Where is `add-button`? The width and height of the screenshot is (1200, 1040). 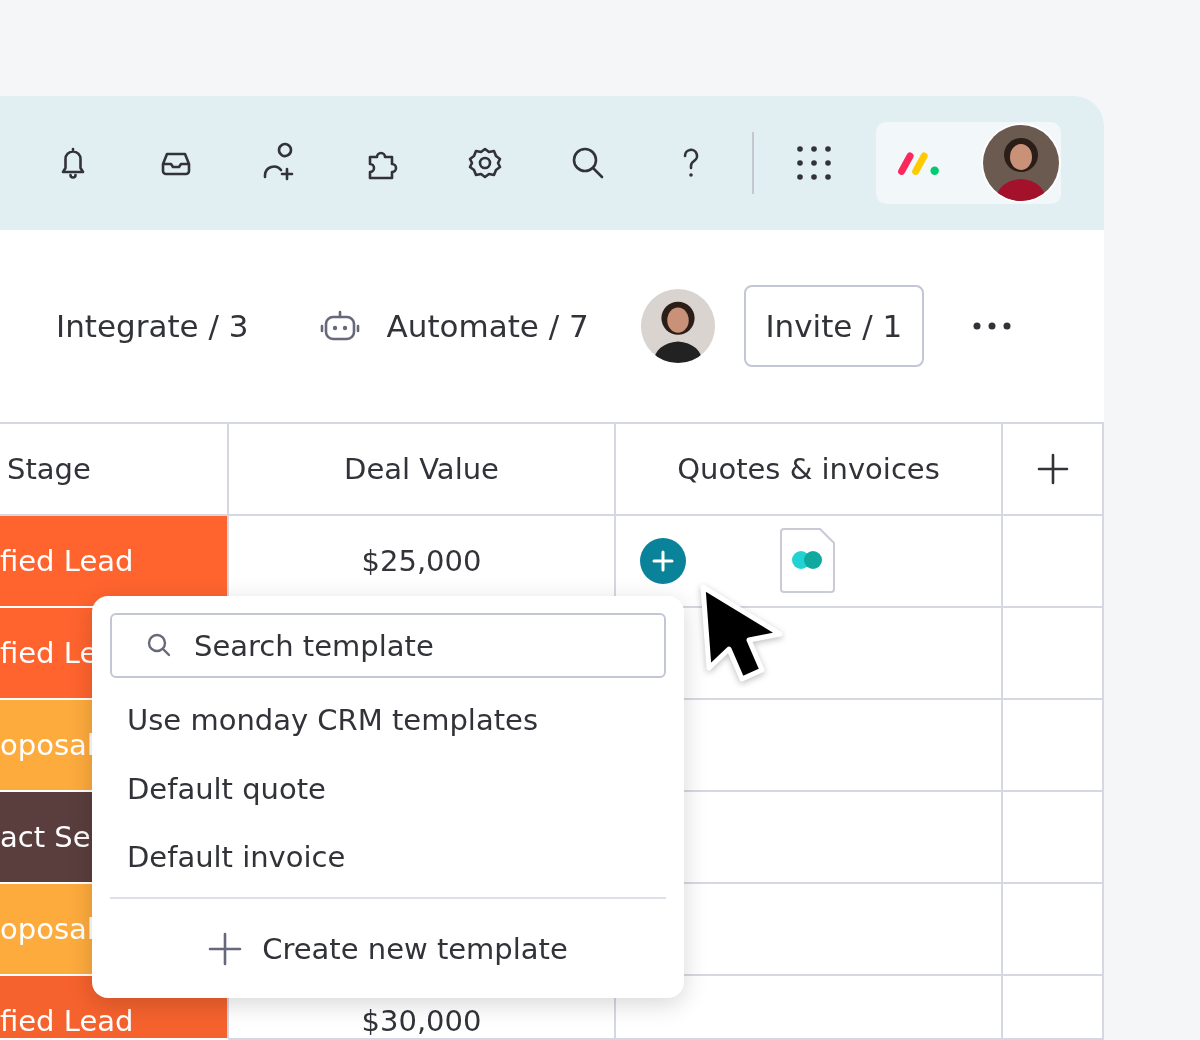 add-button is located at coordinates (663, 561).